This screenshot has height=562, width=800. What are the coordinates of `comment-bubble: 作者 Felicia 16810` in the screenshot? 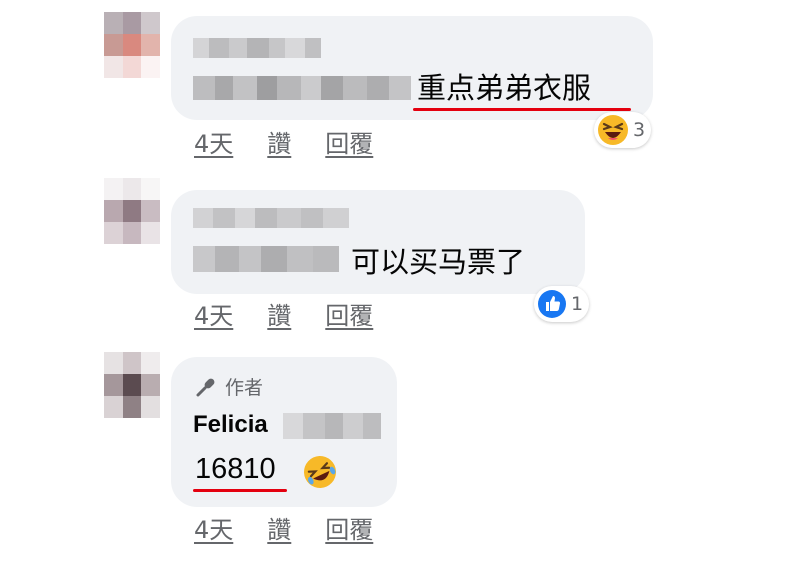 It's located at (284, 432).